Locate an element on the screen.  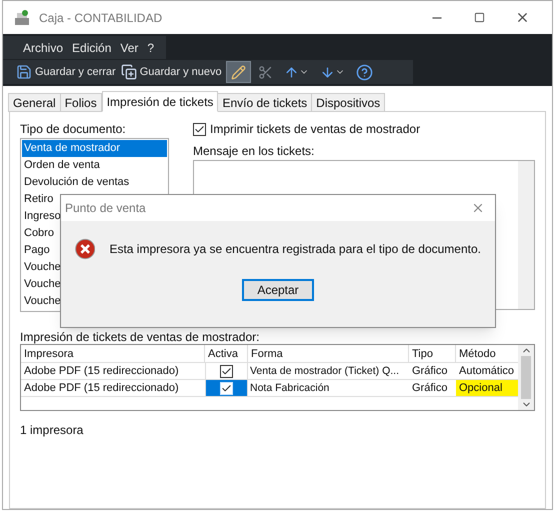
table-cell-text: Nota Fabricación is located at coordinates (289, 388).